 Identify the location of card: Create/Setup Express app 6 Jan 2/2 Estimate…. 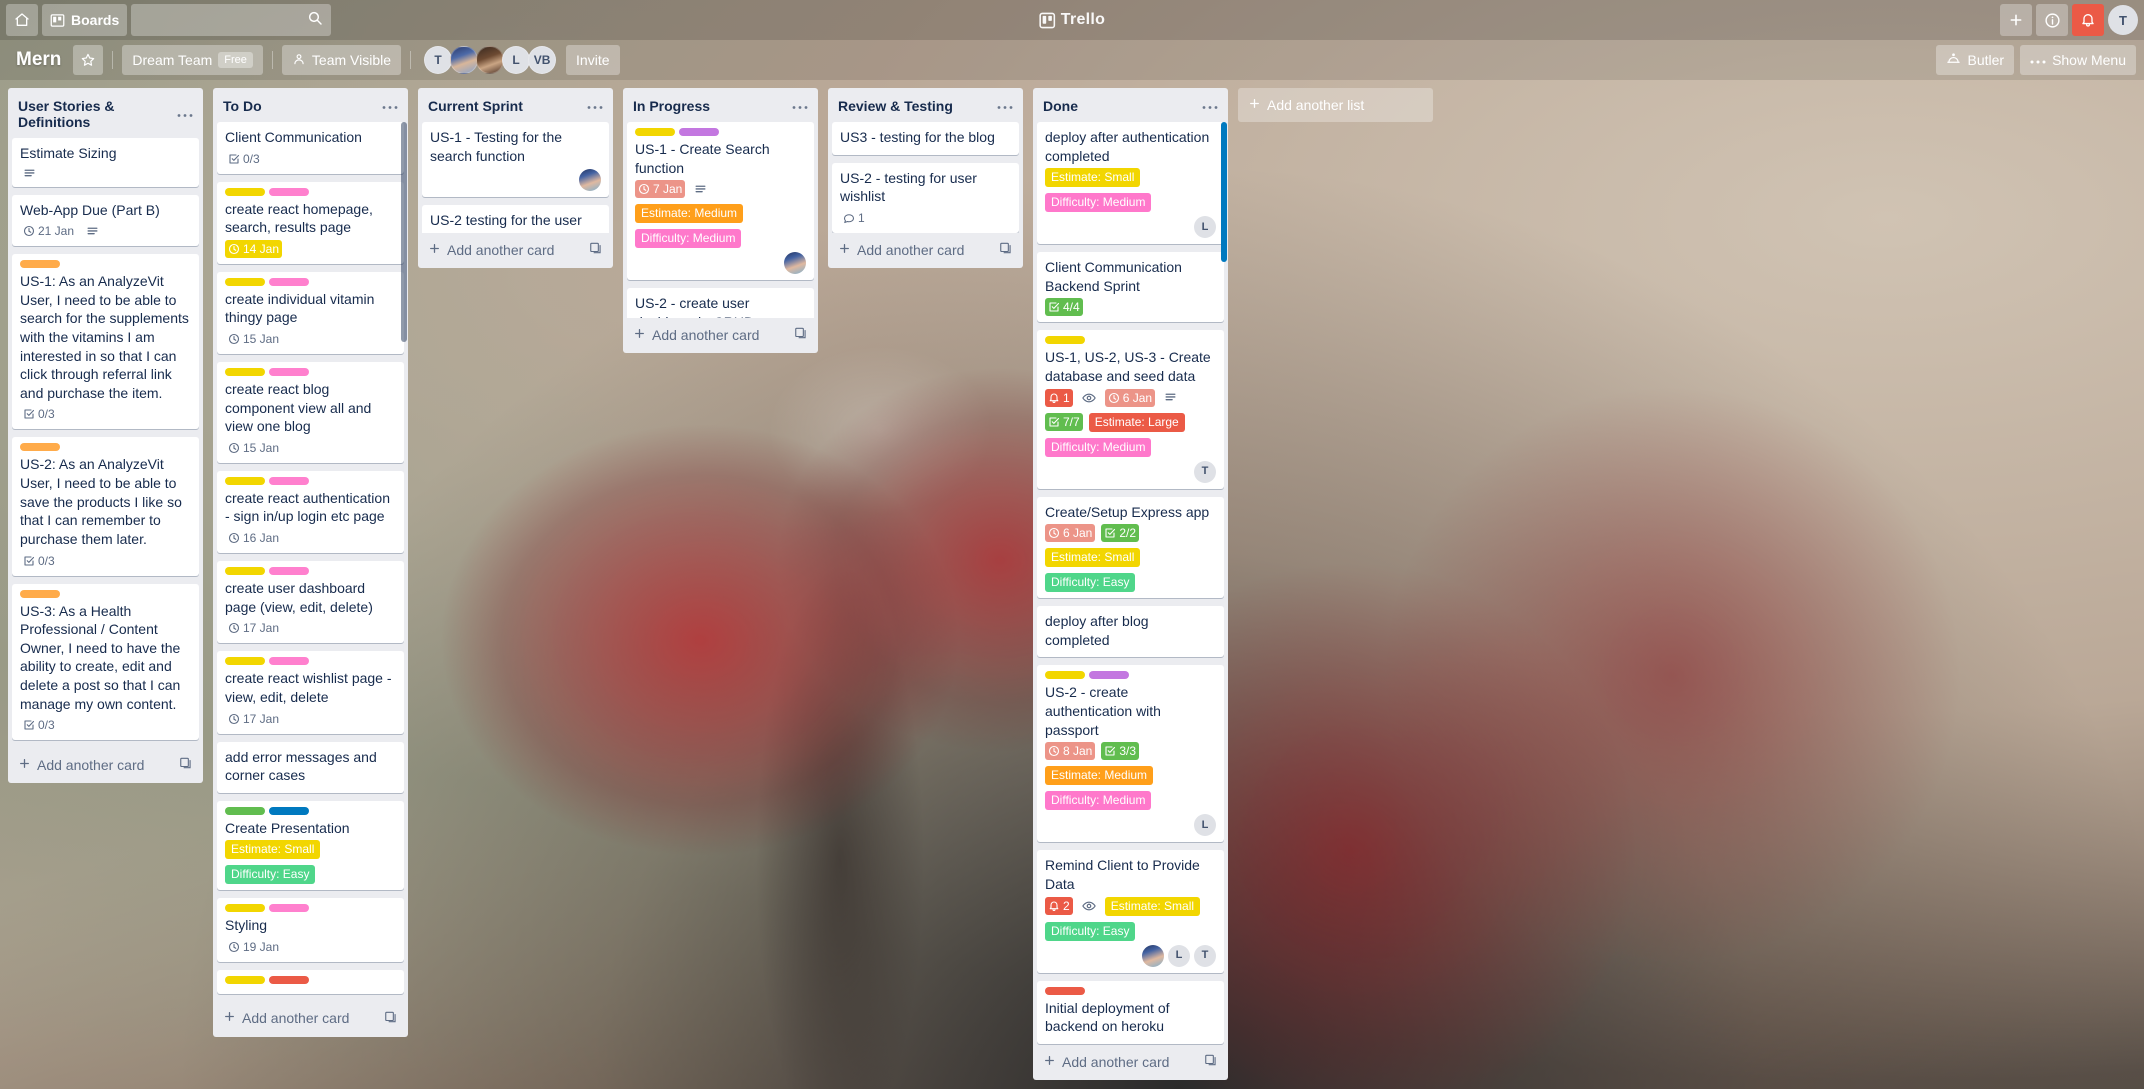
(1130, 547).